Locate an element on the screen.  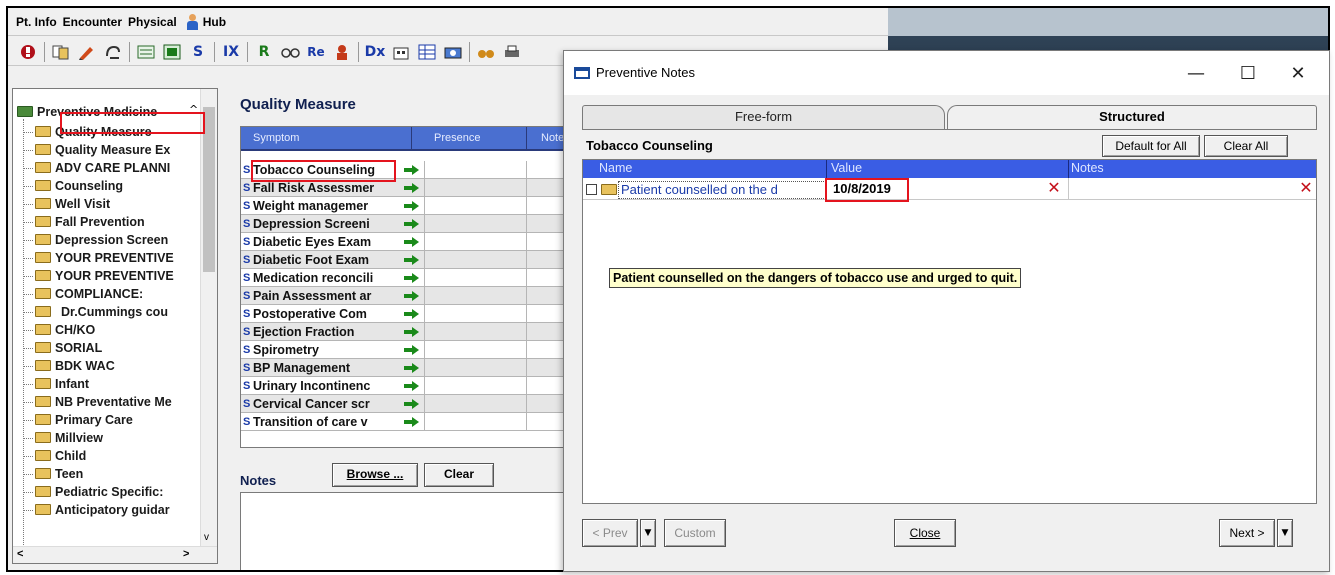
row-name-cell: Patient counselled on the d is located at coordinates (722, 190).